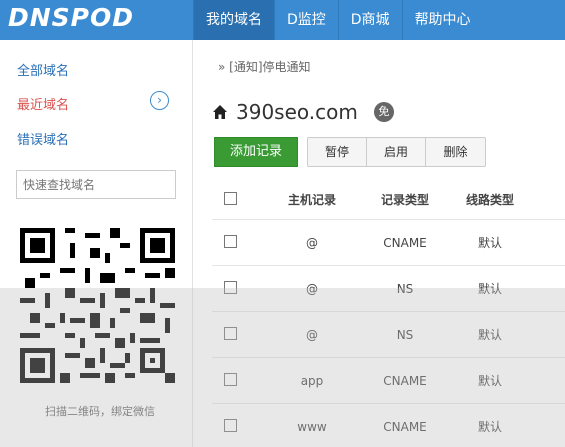 This screenshot has height=447, width=565. Describe the element at coordinates (97, 305) in the screenshot. I see `wechat-qr-code` at that location.